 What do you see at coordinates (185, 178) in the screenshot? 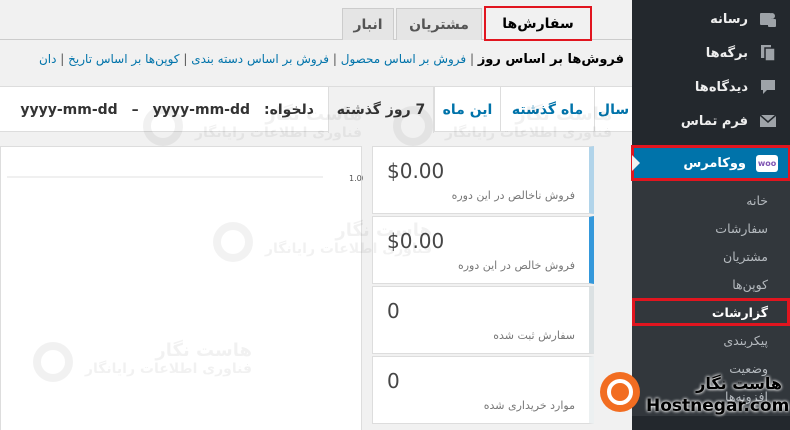
I see `chart-svg: 1.00` at bounding box center [185, 178].